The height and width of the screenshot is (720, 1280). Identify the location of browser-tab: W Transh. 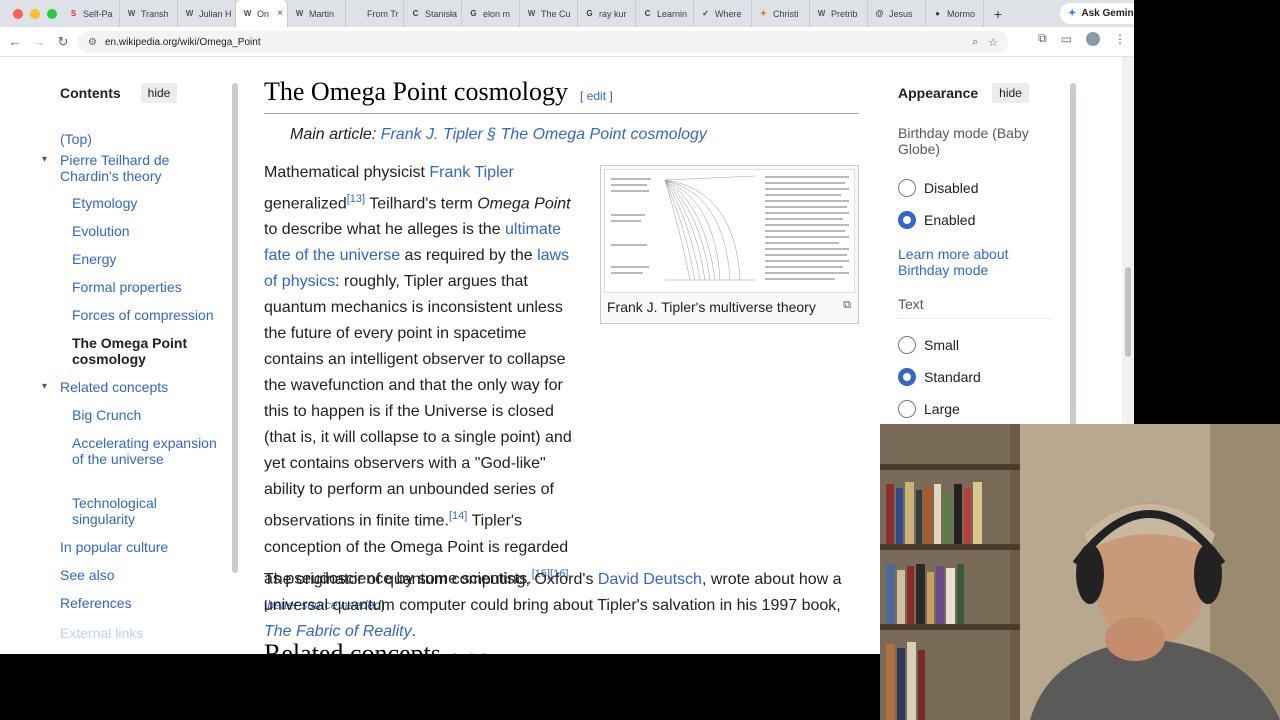
(149, 13).